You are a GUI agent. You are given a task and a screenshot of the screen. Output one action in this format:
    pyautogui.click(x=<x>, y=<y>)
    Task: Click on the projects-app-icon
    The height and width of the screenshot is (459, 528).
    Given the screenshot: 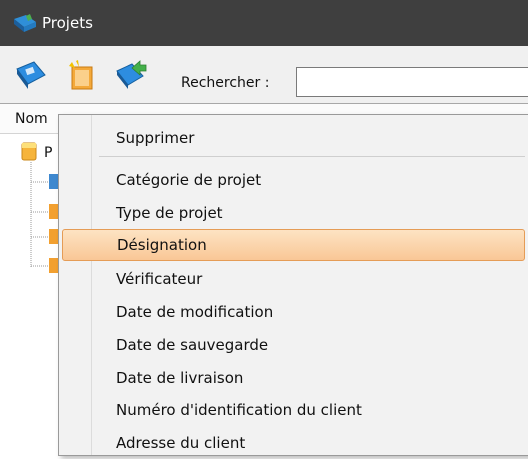 What is the action you would take?
    pyautogui.click(x=25, y=23)
    